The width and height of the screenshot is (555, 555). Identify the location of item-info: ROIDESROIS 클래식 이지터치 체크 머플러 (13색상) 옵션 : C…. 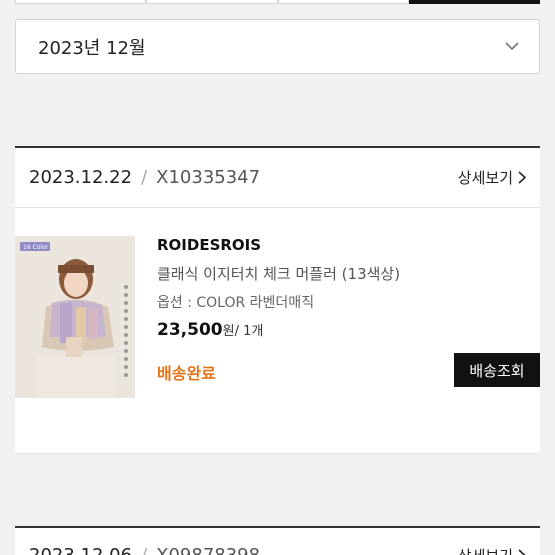
(347, 288).